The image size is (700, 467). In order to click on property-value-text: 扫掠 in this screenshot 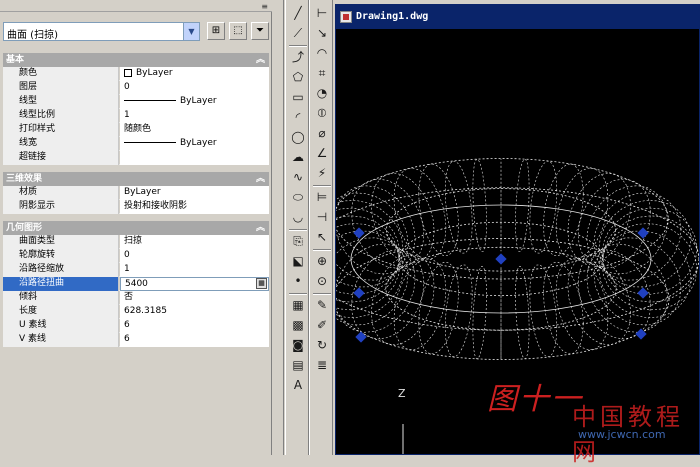, I will do `click(133, 241)`.